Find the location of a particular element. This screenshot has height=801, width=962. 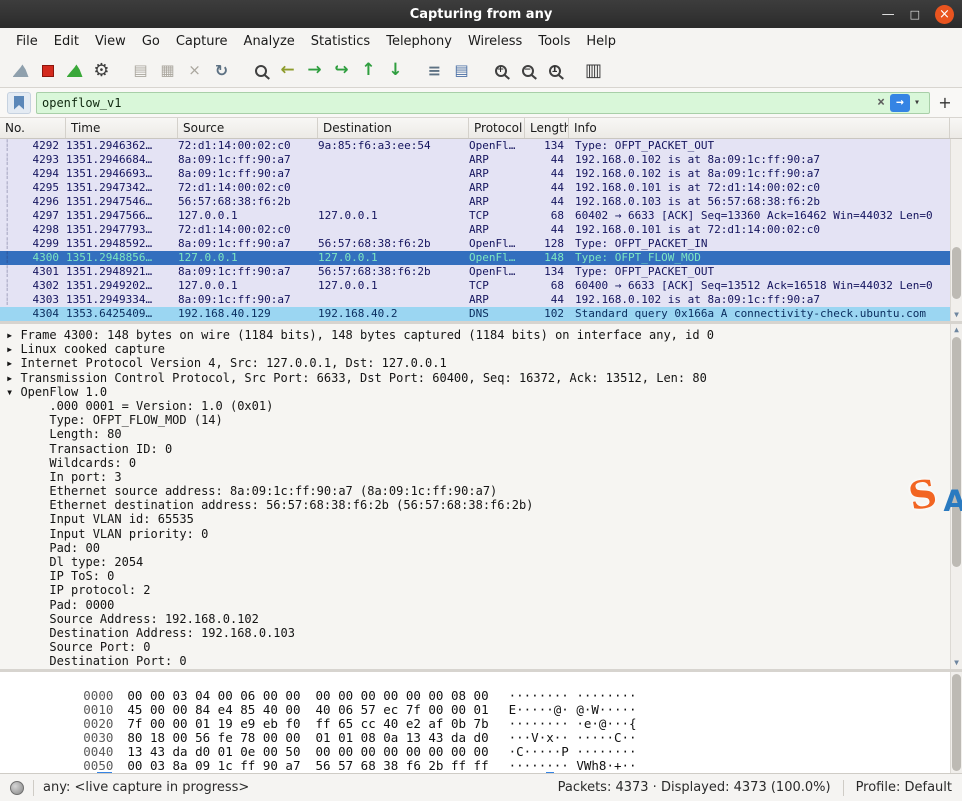

profile-button: Profile: Default is located at coordinates (904, 787).